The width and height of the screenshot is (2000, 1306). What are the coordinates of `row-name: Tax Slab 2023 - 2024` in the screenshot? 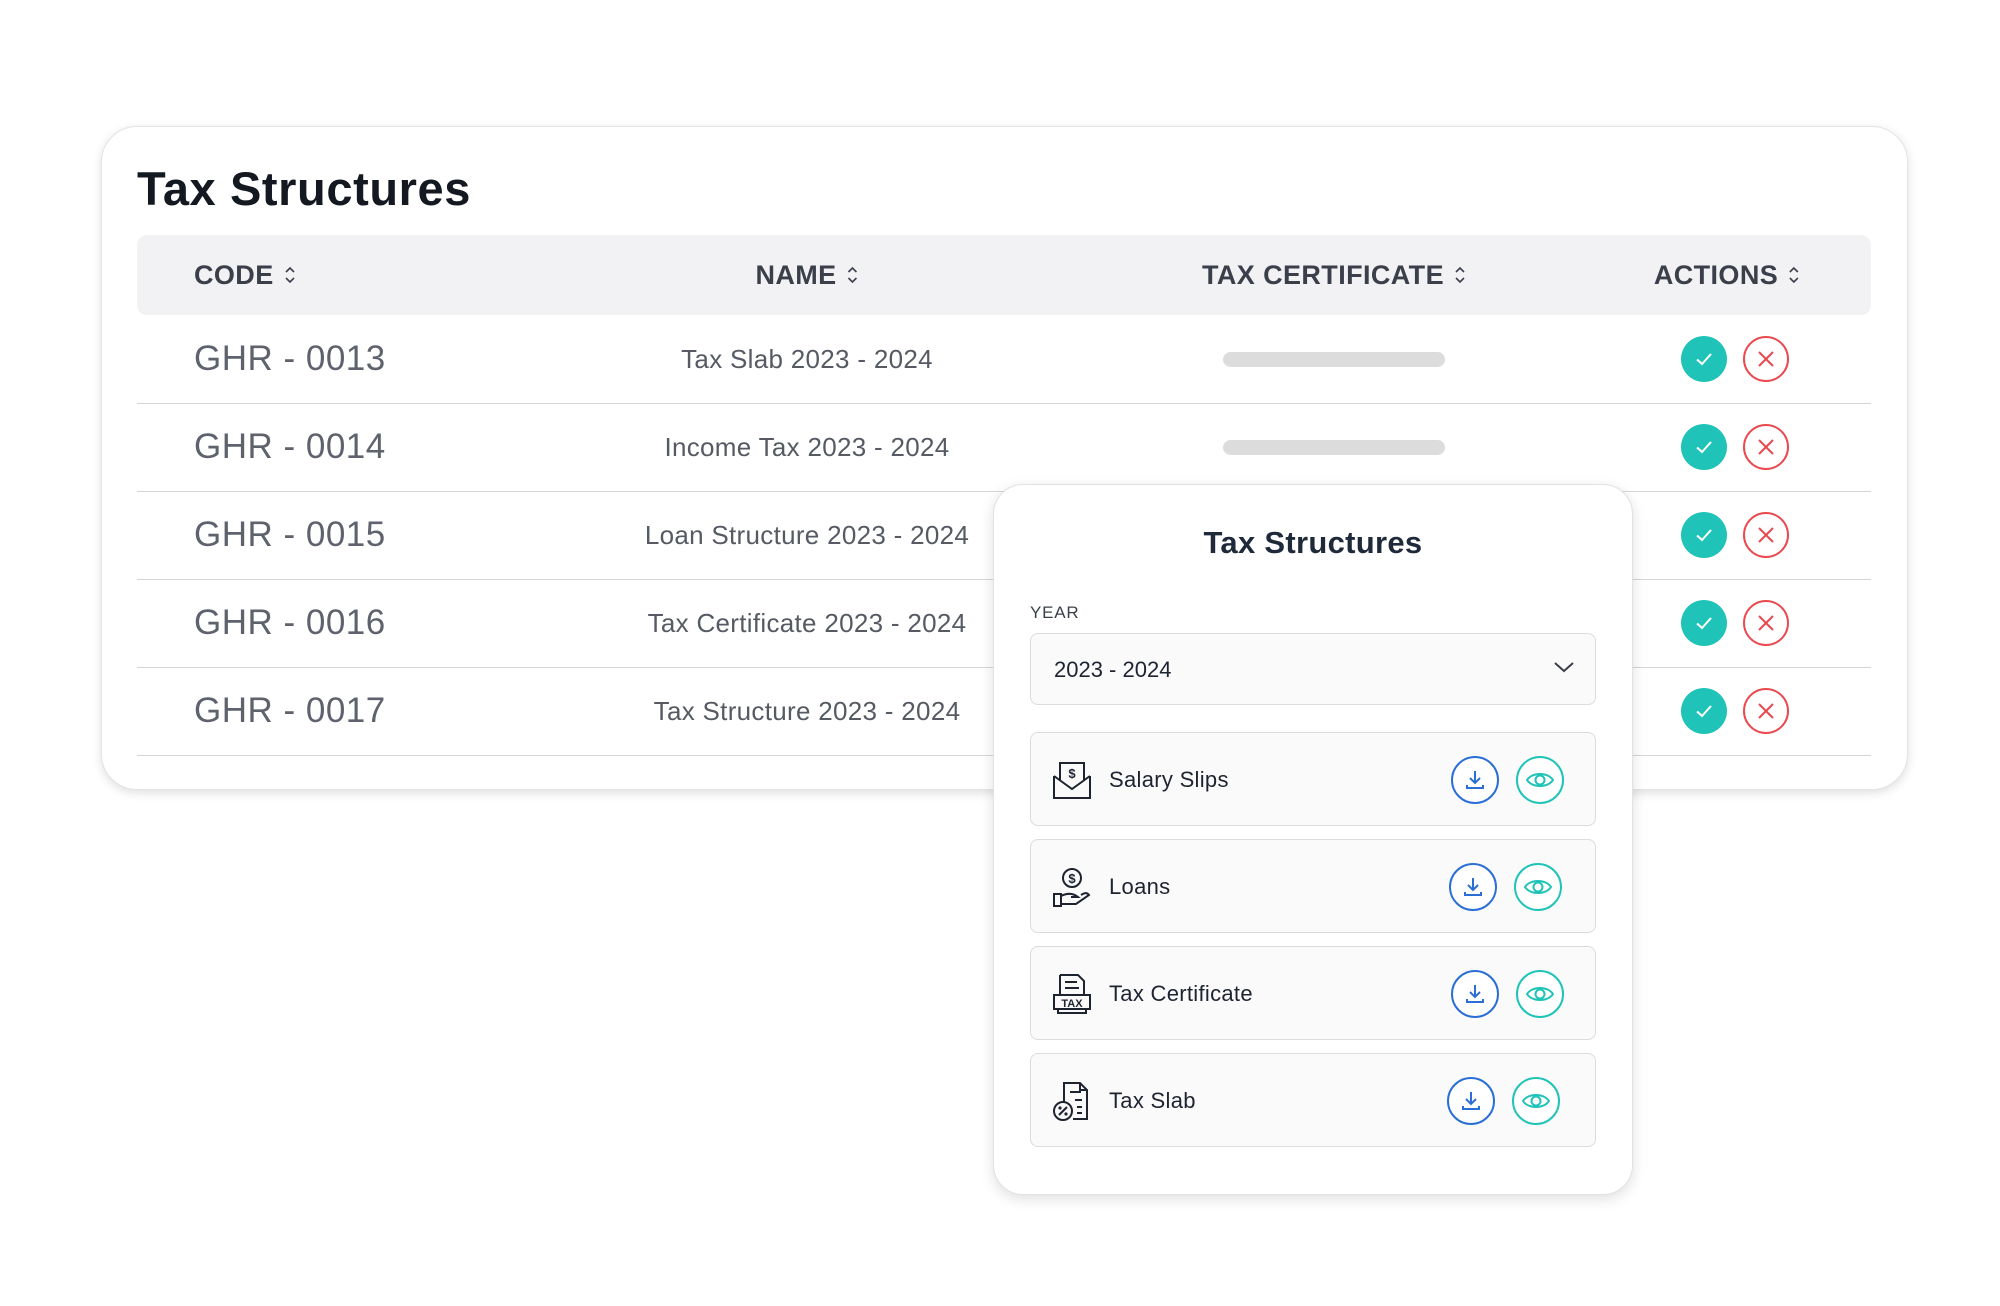 It's located at (807, 358).